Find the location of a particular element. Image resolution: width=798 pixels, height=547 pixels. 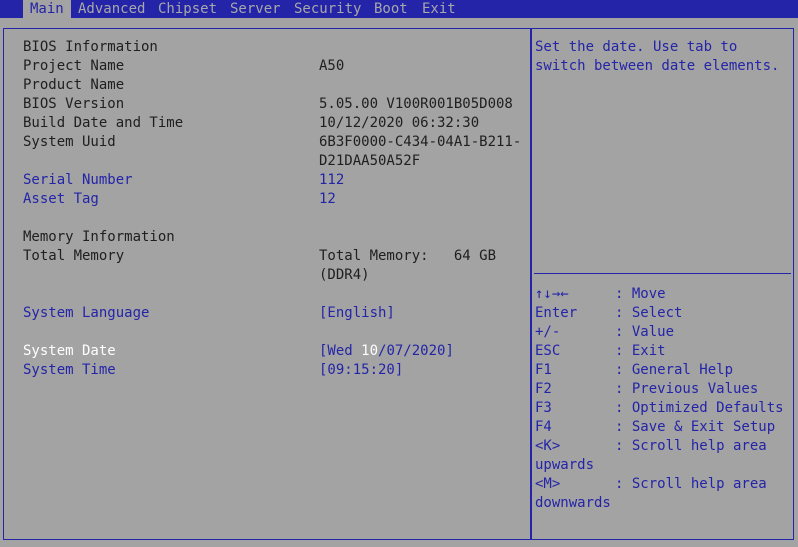

tab-server: Server is located at coordinates (255, 9).